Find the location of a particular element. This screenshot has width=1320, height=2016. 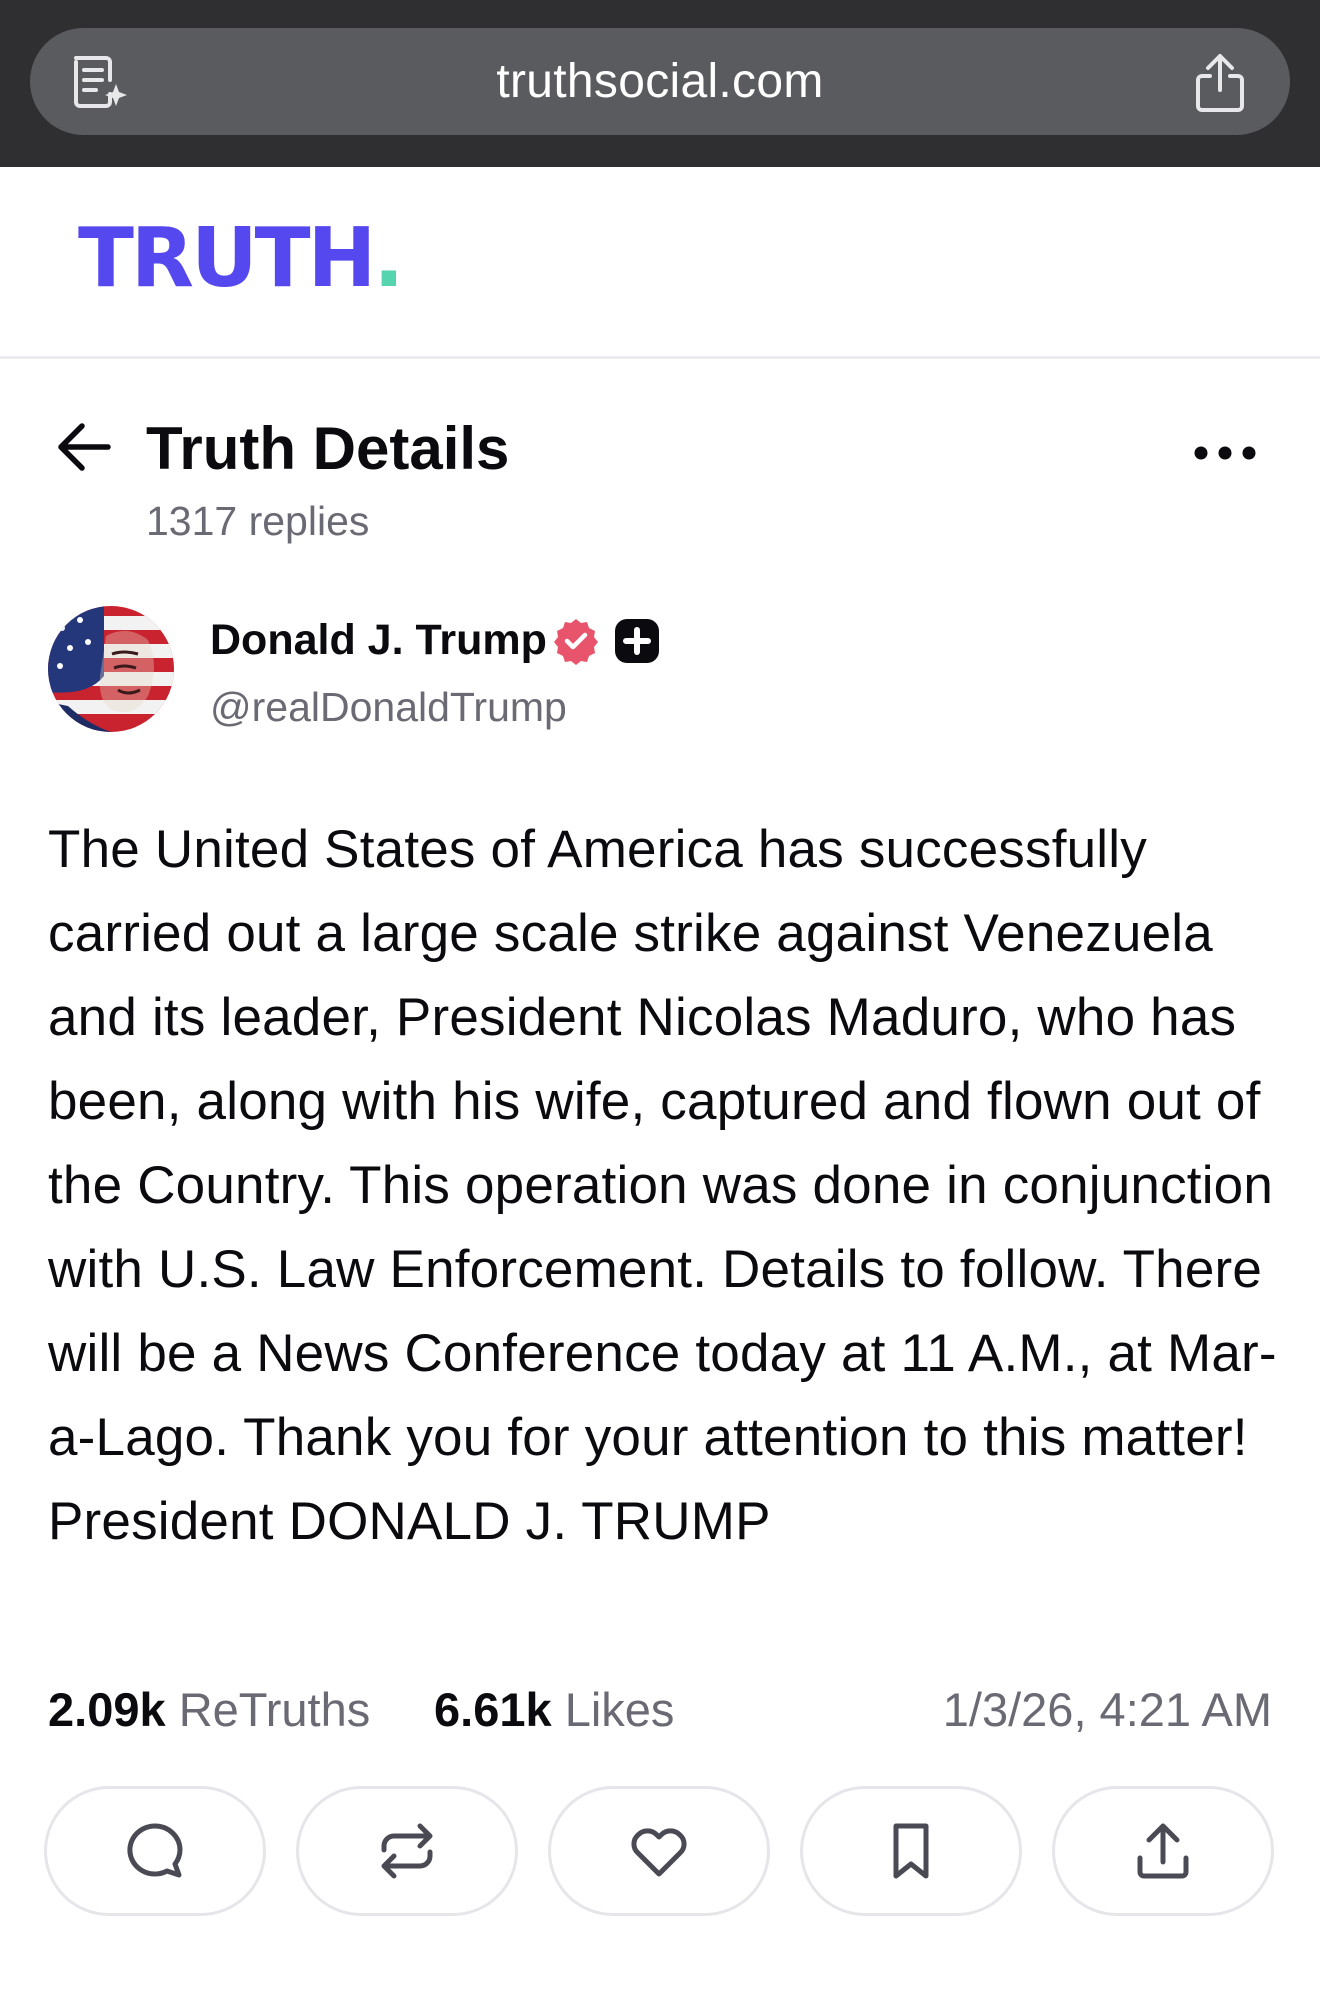

likes-count: 6.61k is located at coordinates (493, 1709).